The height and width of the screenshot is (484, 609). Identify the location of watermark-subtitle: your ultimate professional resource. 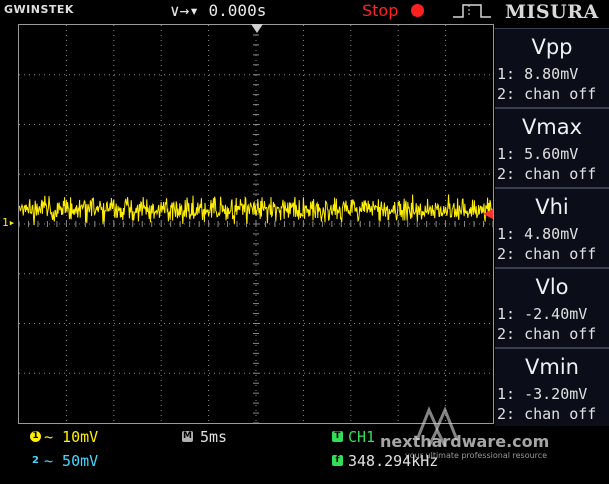
(476, 455).